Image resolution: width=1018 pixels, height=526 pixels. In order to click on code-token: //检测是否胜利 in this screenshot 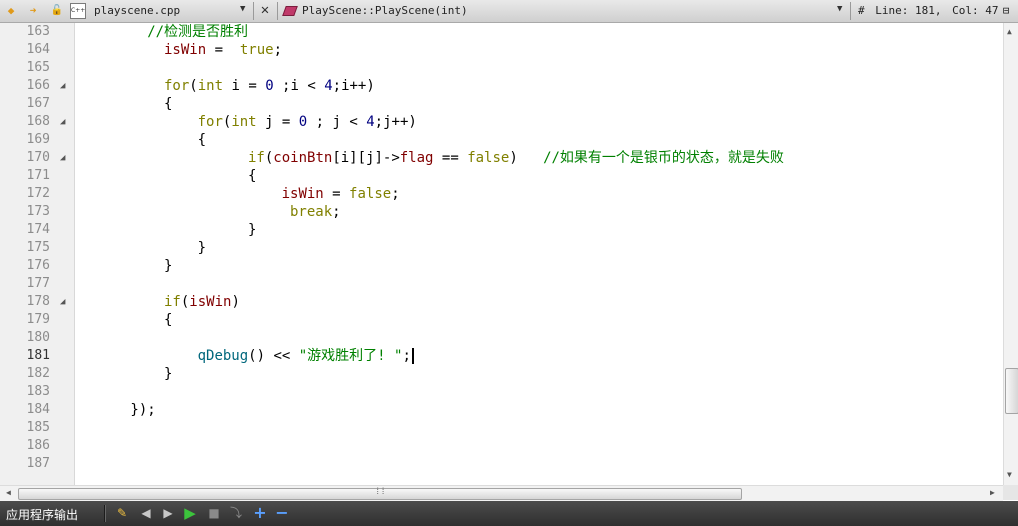, I will do `click(198, 32)`.